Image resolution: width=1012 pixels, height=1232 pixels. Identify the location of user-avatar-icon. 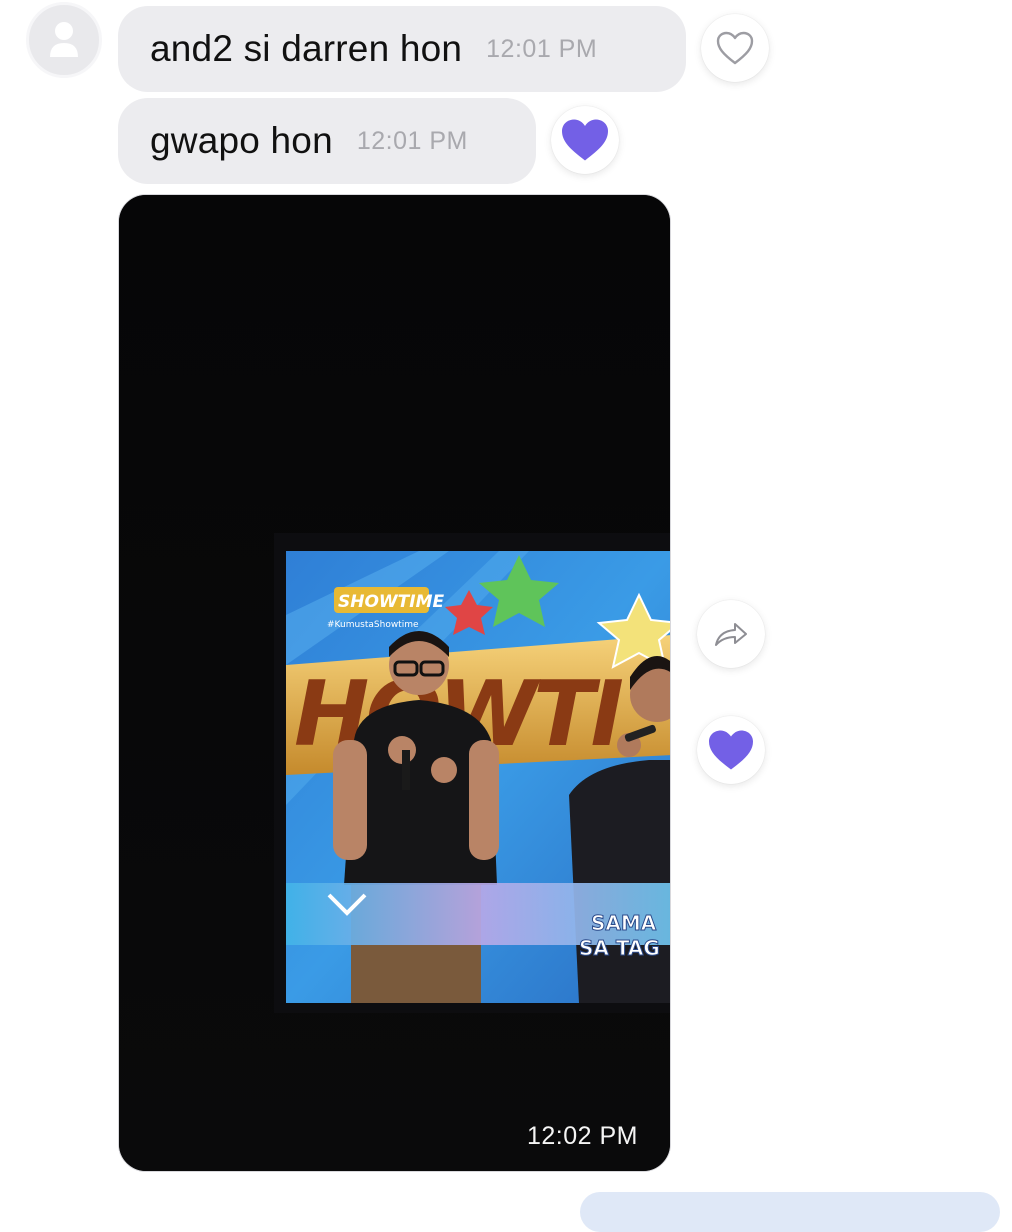
(64, 39).